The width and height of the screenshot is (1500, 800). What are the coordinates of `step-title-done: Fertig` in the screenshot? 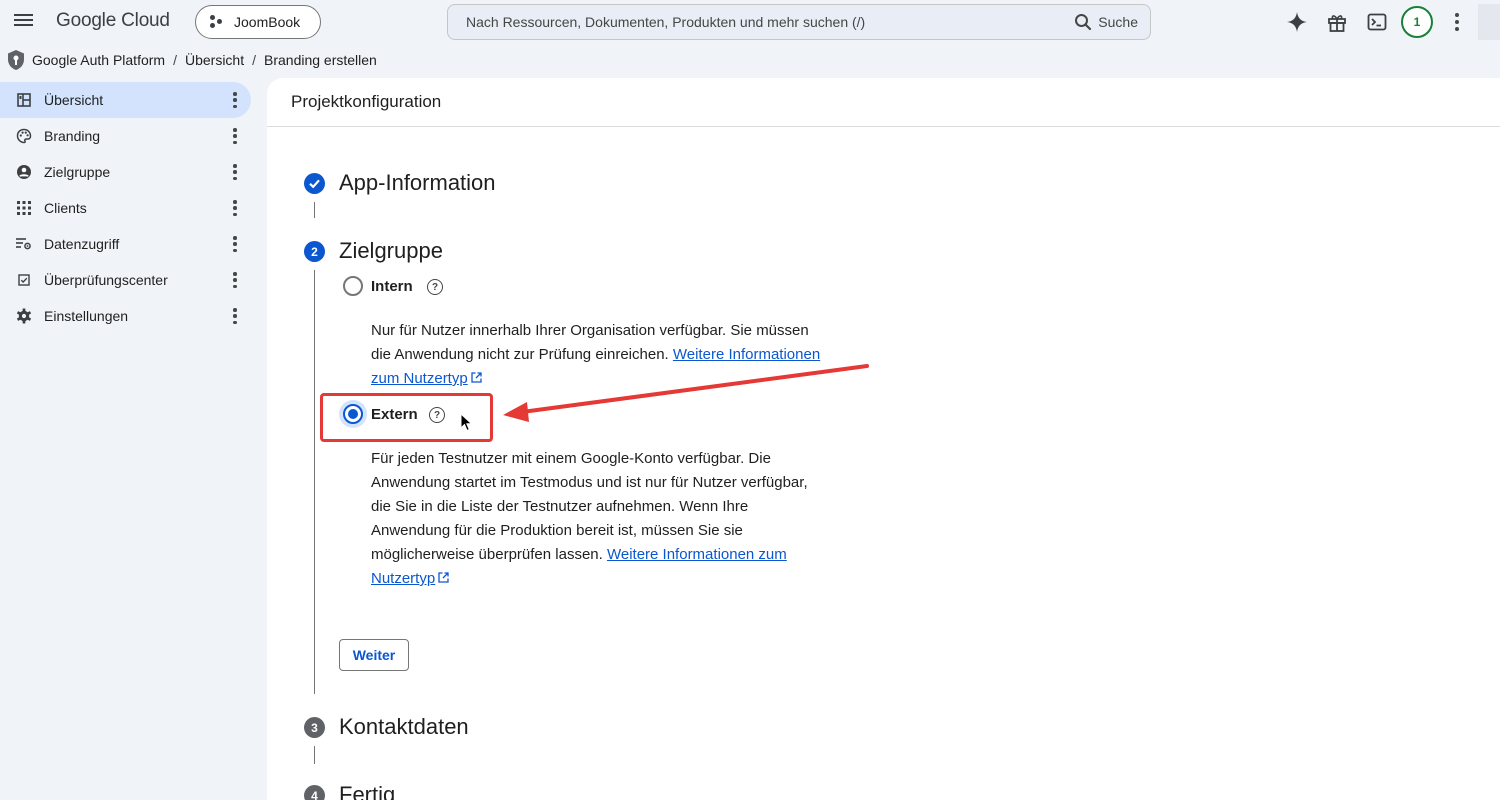 It's located at (367, 791).